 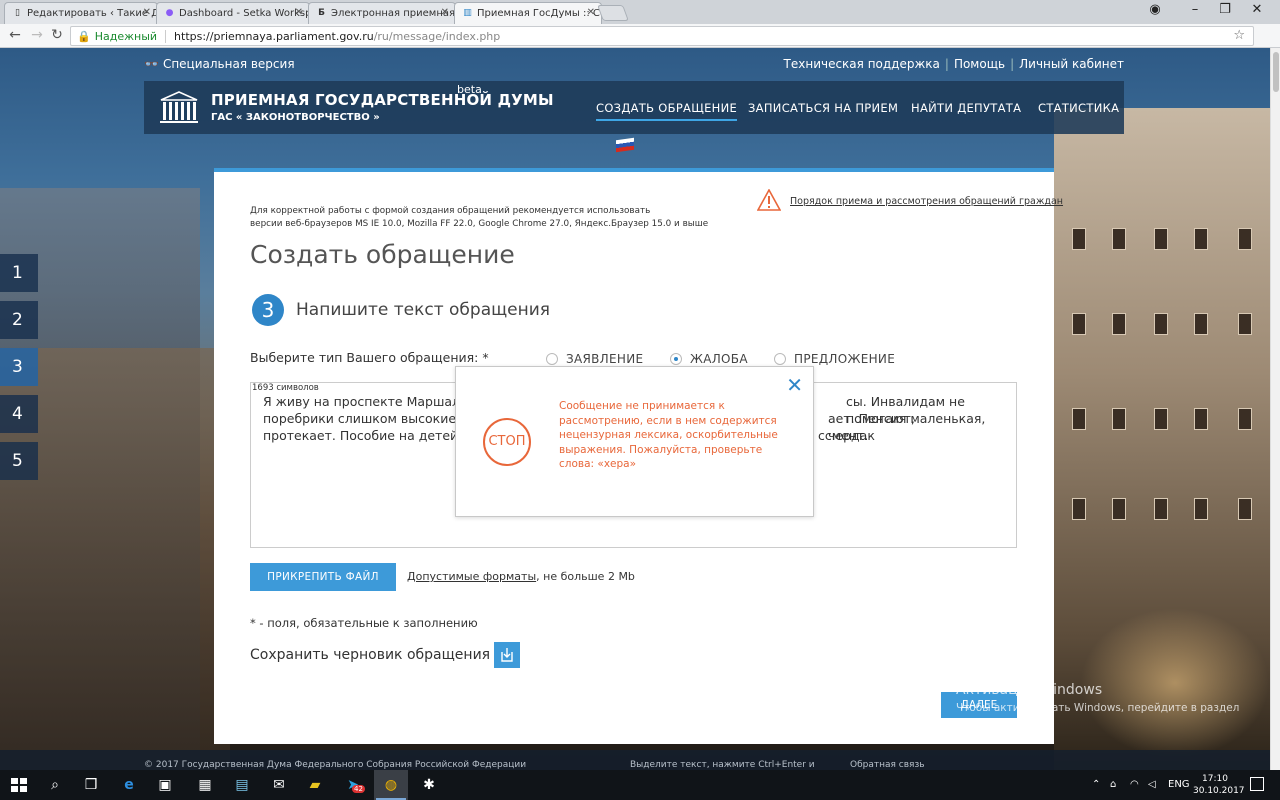 I want to click on radio-proposal: ПРЕДЛОЖЕНИЕ, so click(x=834, y=359).